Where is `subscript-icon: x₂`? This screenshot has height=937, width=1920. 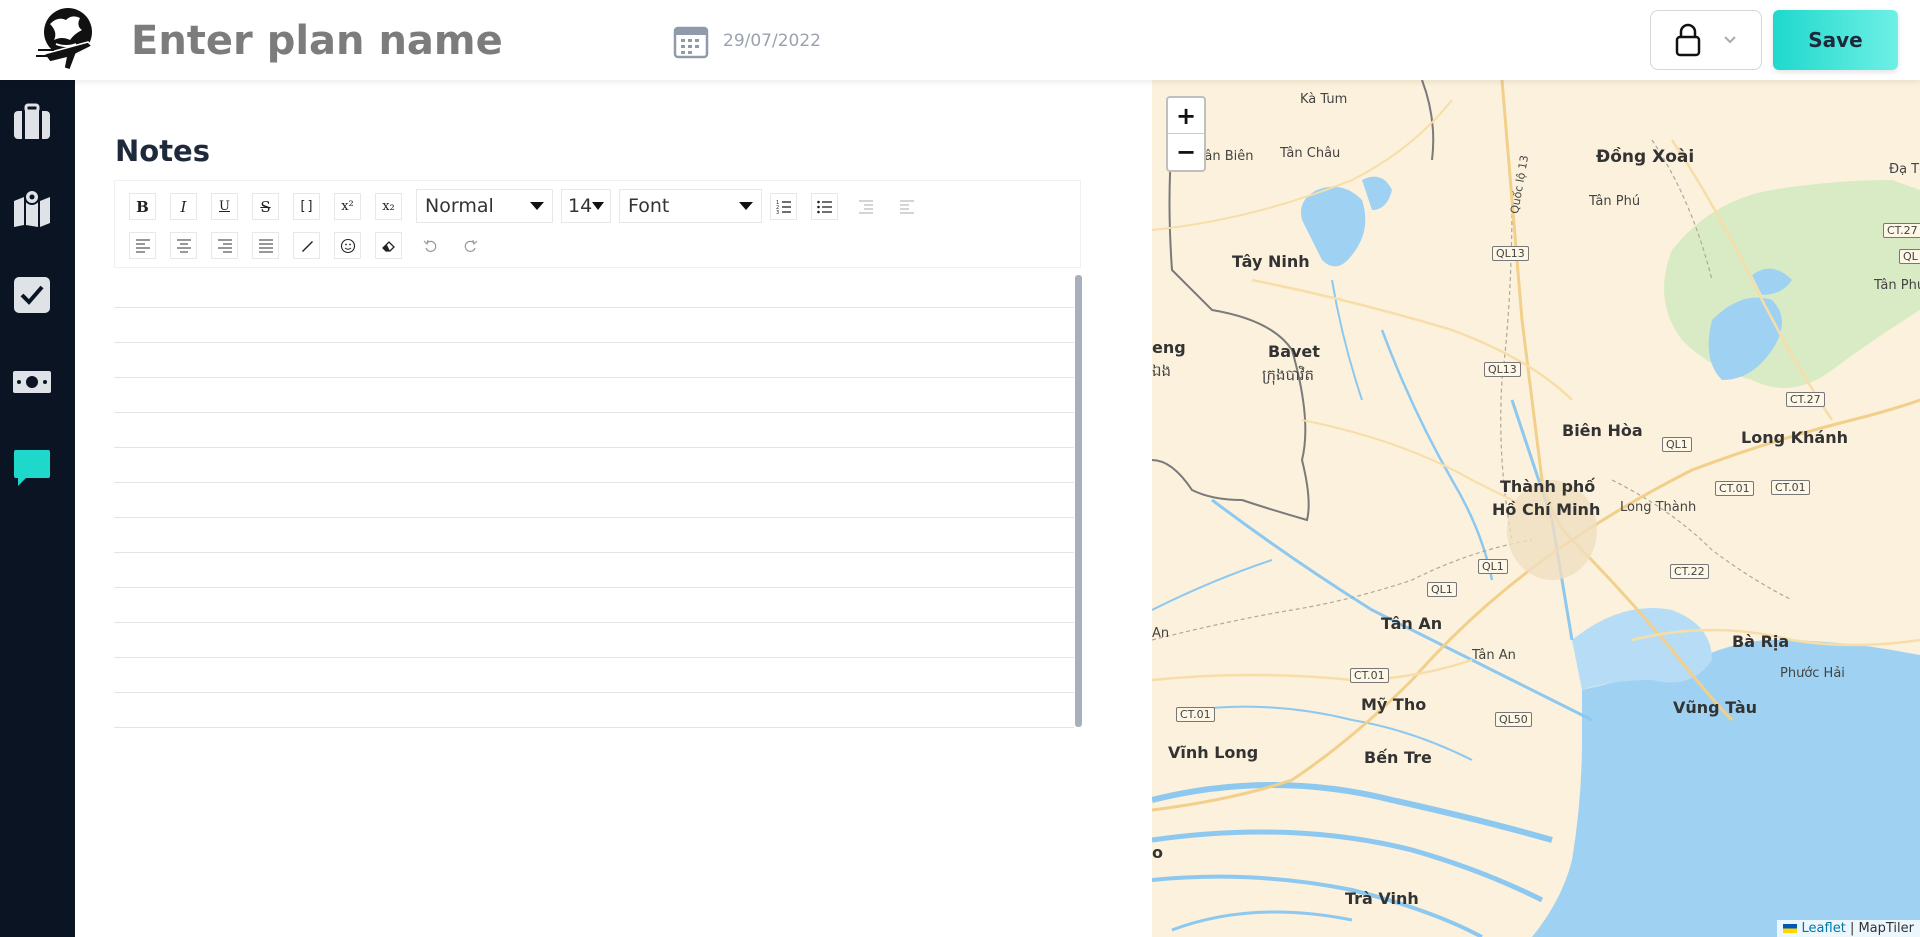 subscript-icon: x₂ is located at coordinates (388, 206).